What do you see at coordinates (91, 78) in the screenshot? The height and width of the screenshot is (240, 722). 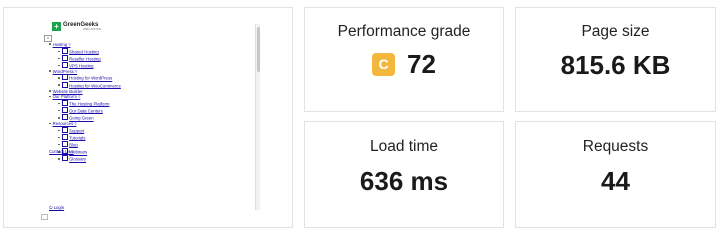 I see `nav-subitem-label: Hosting for WordPress` at bounding box center [91, 78].